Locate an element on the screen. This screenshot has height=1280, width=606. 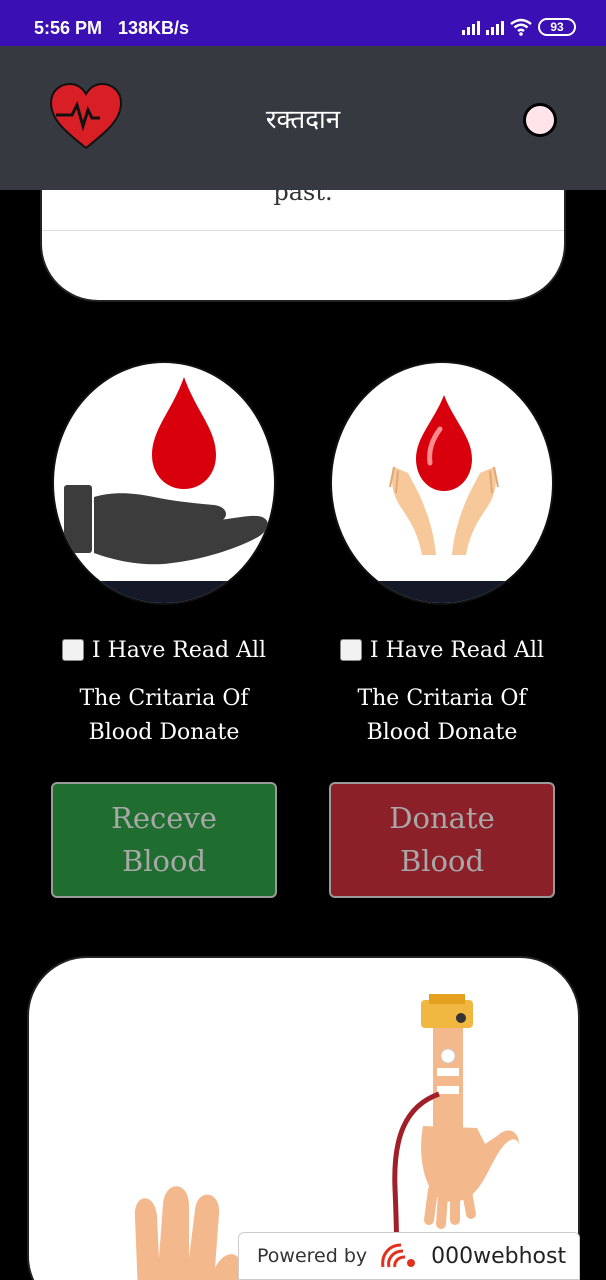
receive-criteria-row: I Have Read All is located at coordinates (164, 650).